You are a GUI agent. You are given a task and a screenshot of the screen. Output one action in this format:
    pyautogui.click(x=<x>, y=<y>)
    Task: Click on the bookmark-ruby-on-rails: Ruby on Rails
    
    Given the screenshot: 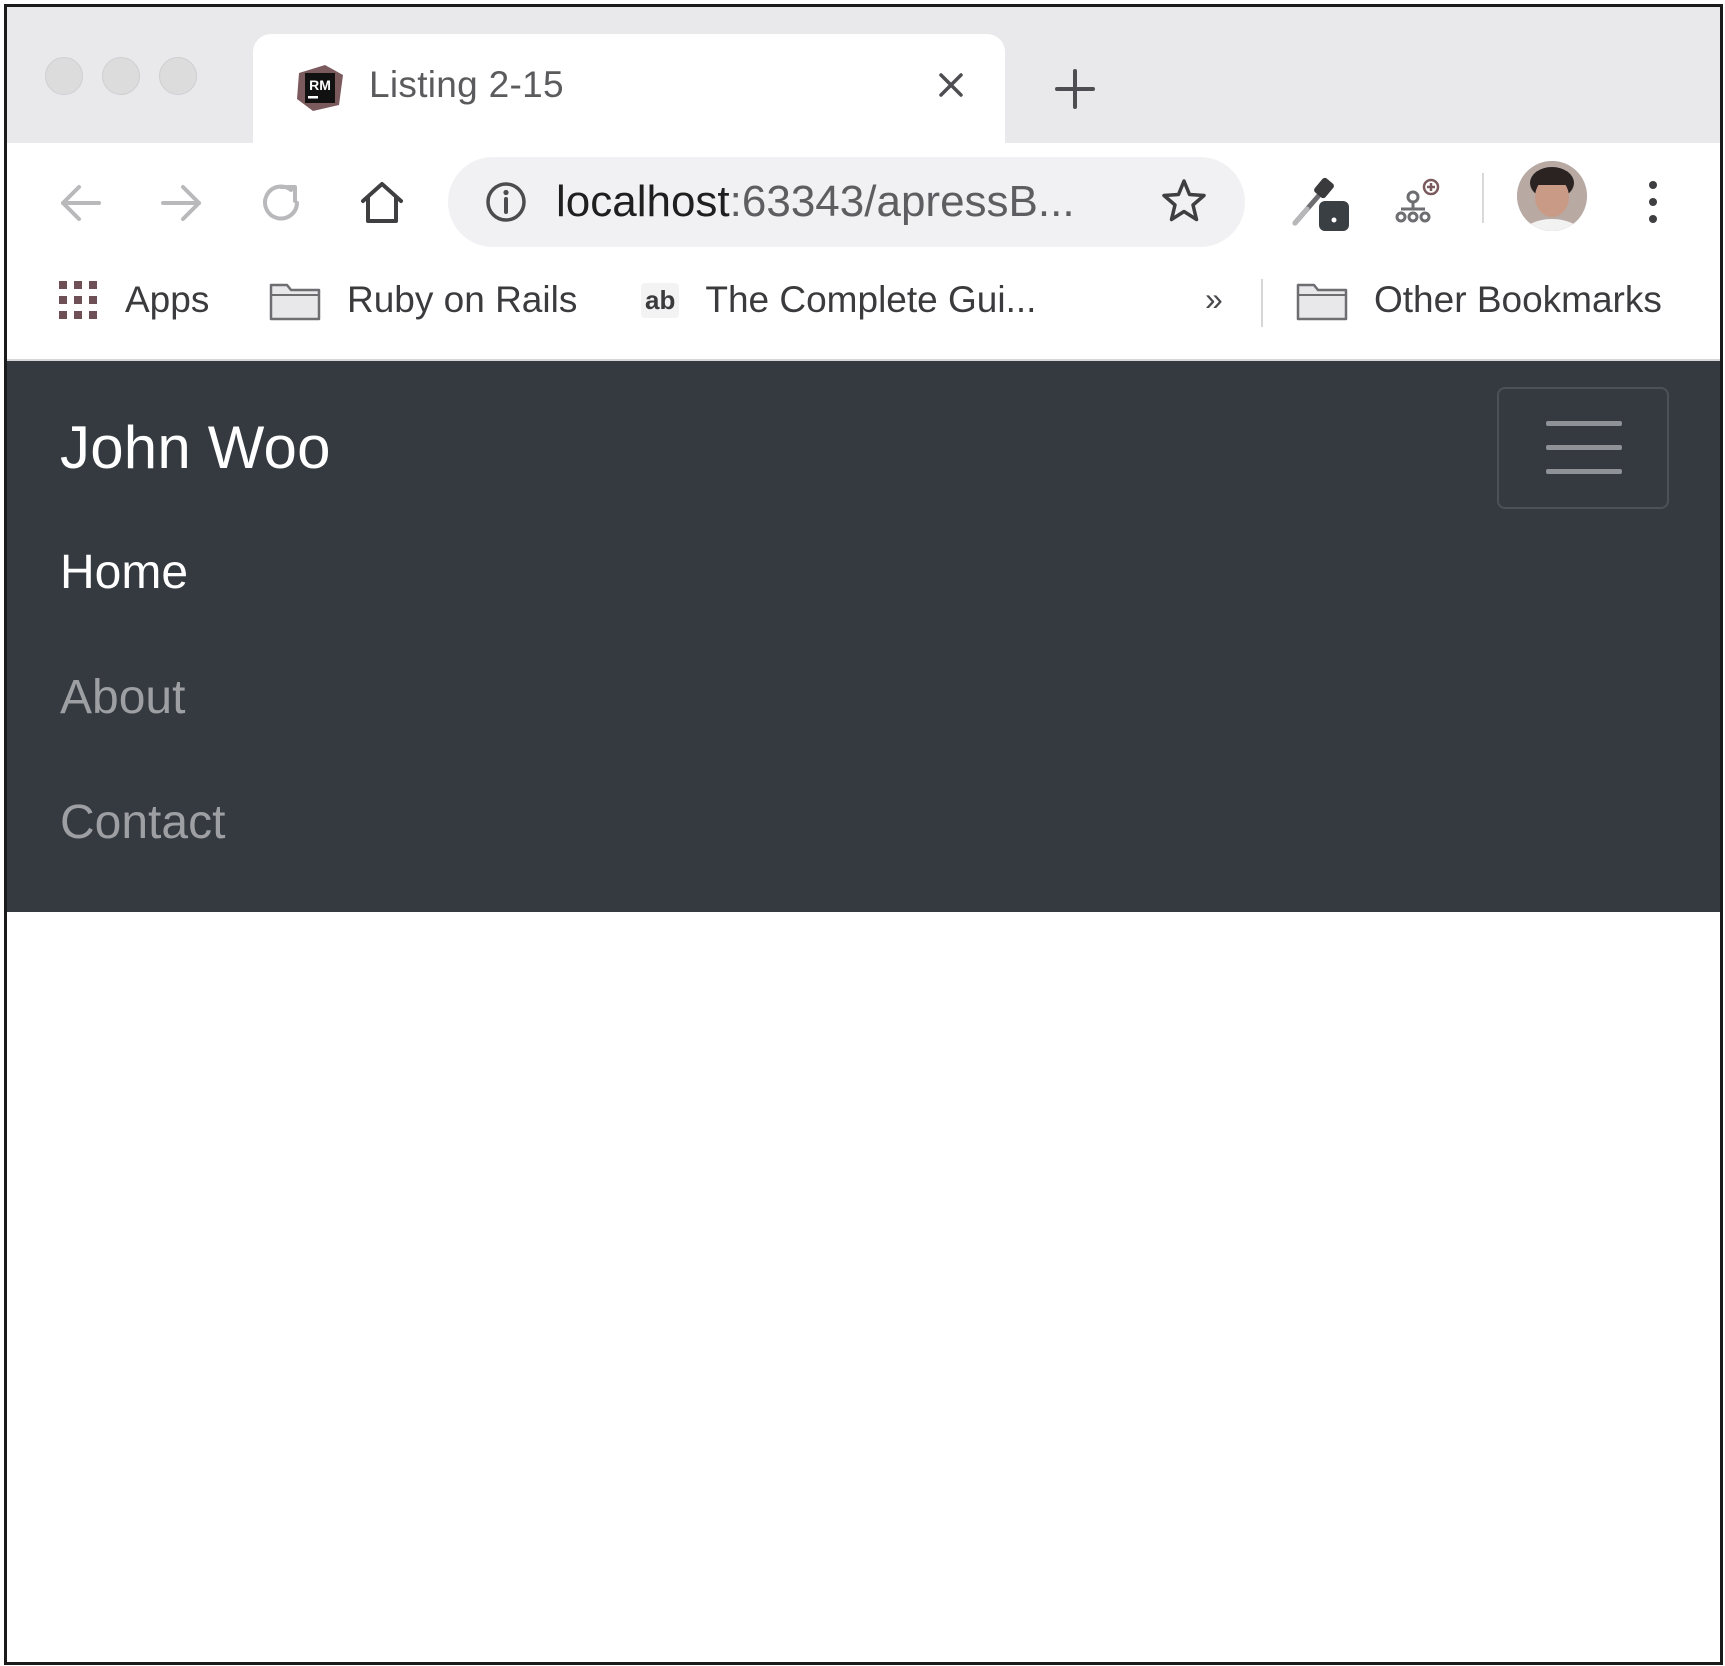 What is the action you would take?
    pyautogui.click(x=423, y=300)
    